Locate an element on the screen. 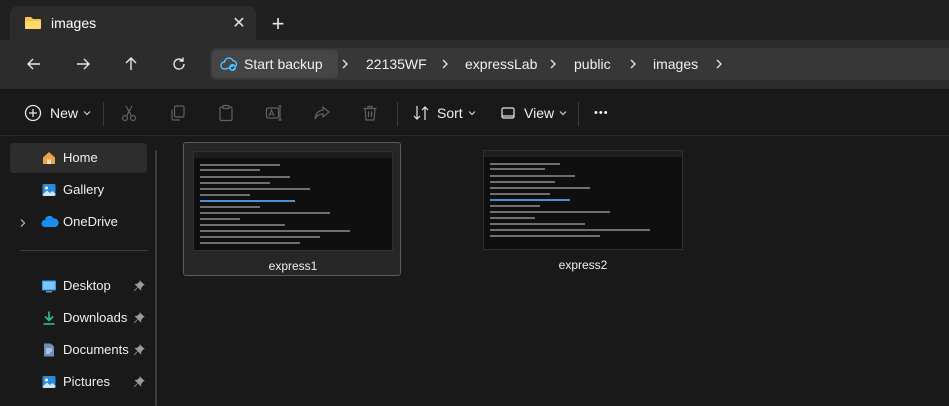  arrow-right-icon is located at coordinates (83, 64).